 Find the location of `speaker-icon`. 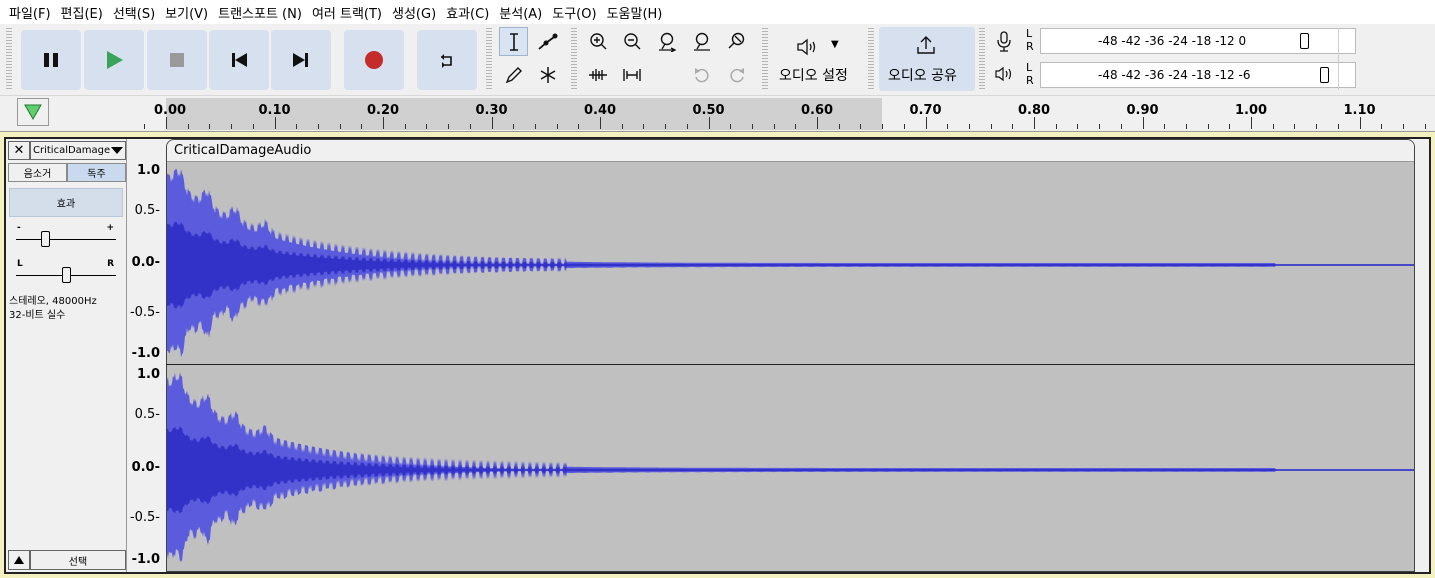

speaker-icon is located at coordinates (806, 47).